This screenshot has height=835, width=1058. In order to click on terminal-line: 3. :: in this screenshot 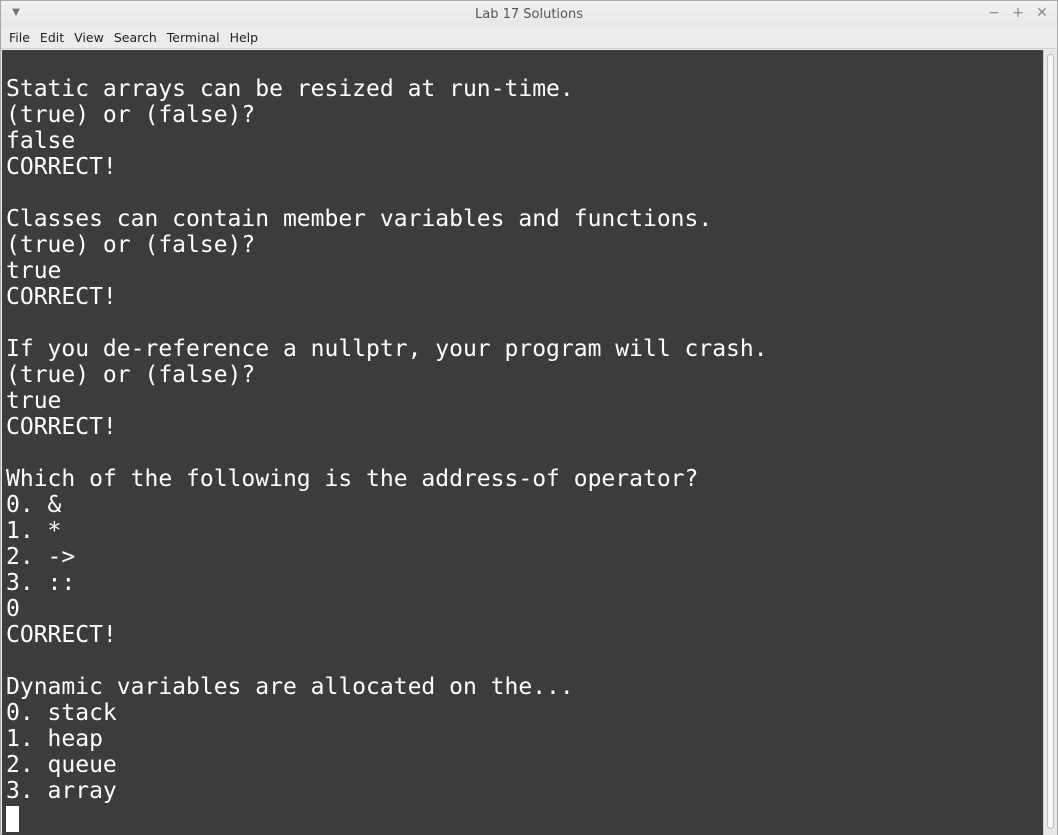, I will do `click(41, 583)`.